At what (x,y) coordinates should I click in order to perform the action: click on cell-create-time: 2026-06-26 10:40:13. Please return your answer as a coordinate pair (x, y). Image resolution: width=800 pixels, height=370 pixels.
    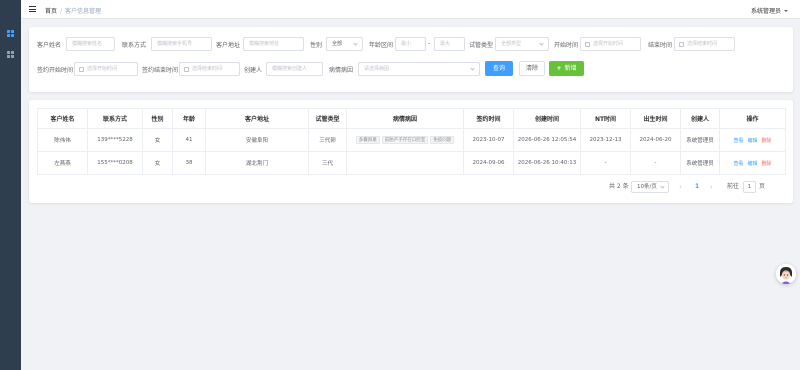
    Looking at the image, I should click on (547, 163).